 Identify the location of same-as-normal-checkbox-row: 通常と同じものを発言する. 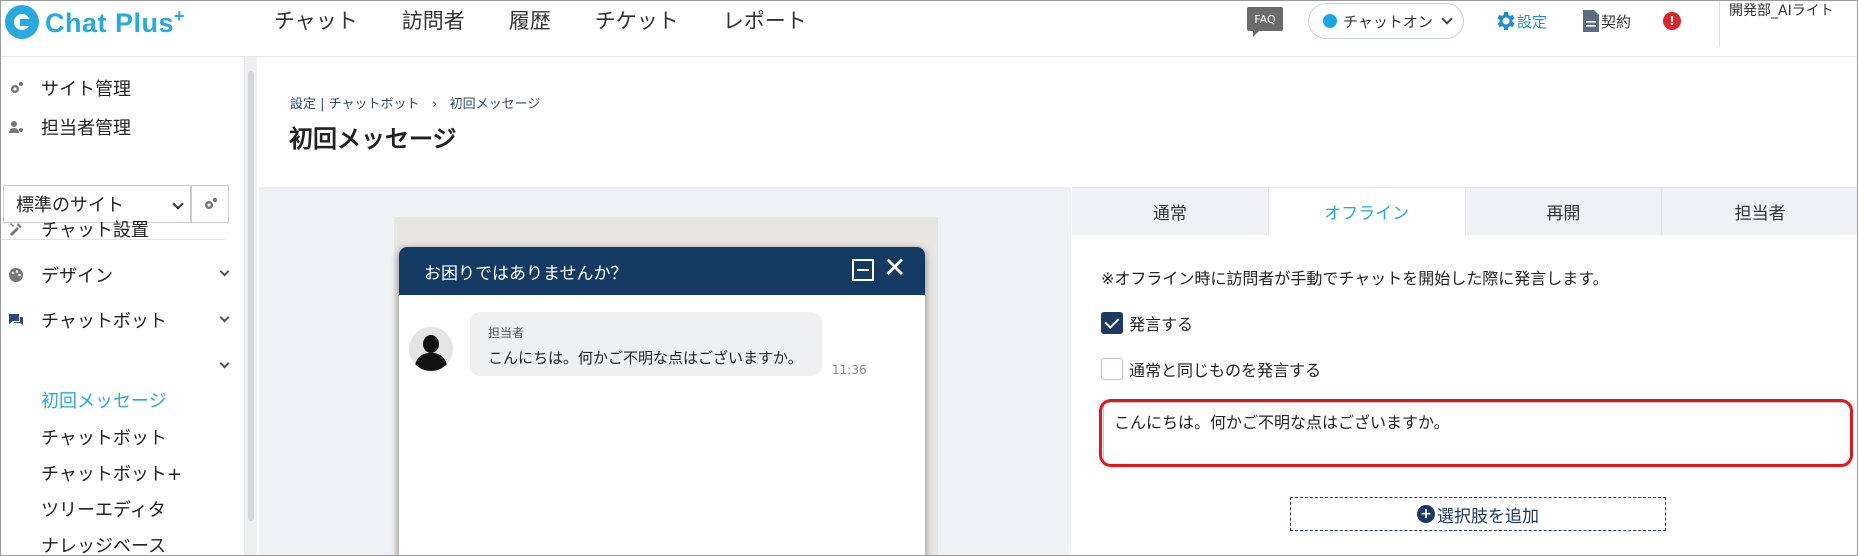
(1211, 369).